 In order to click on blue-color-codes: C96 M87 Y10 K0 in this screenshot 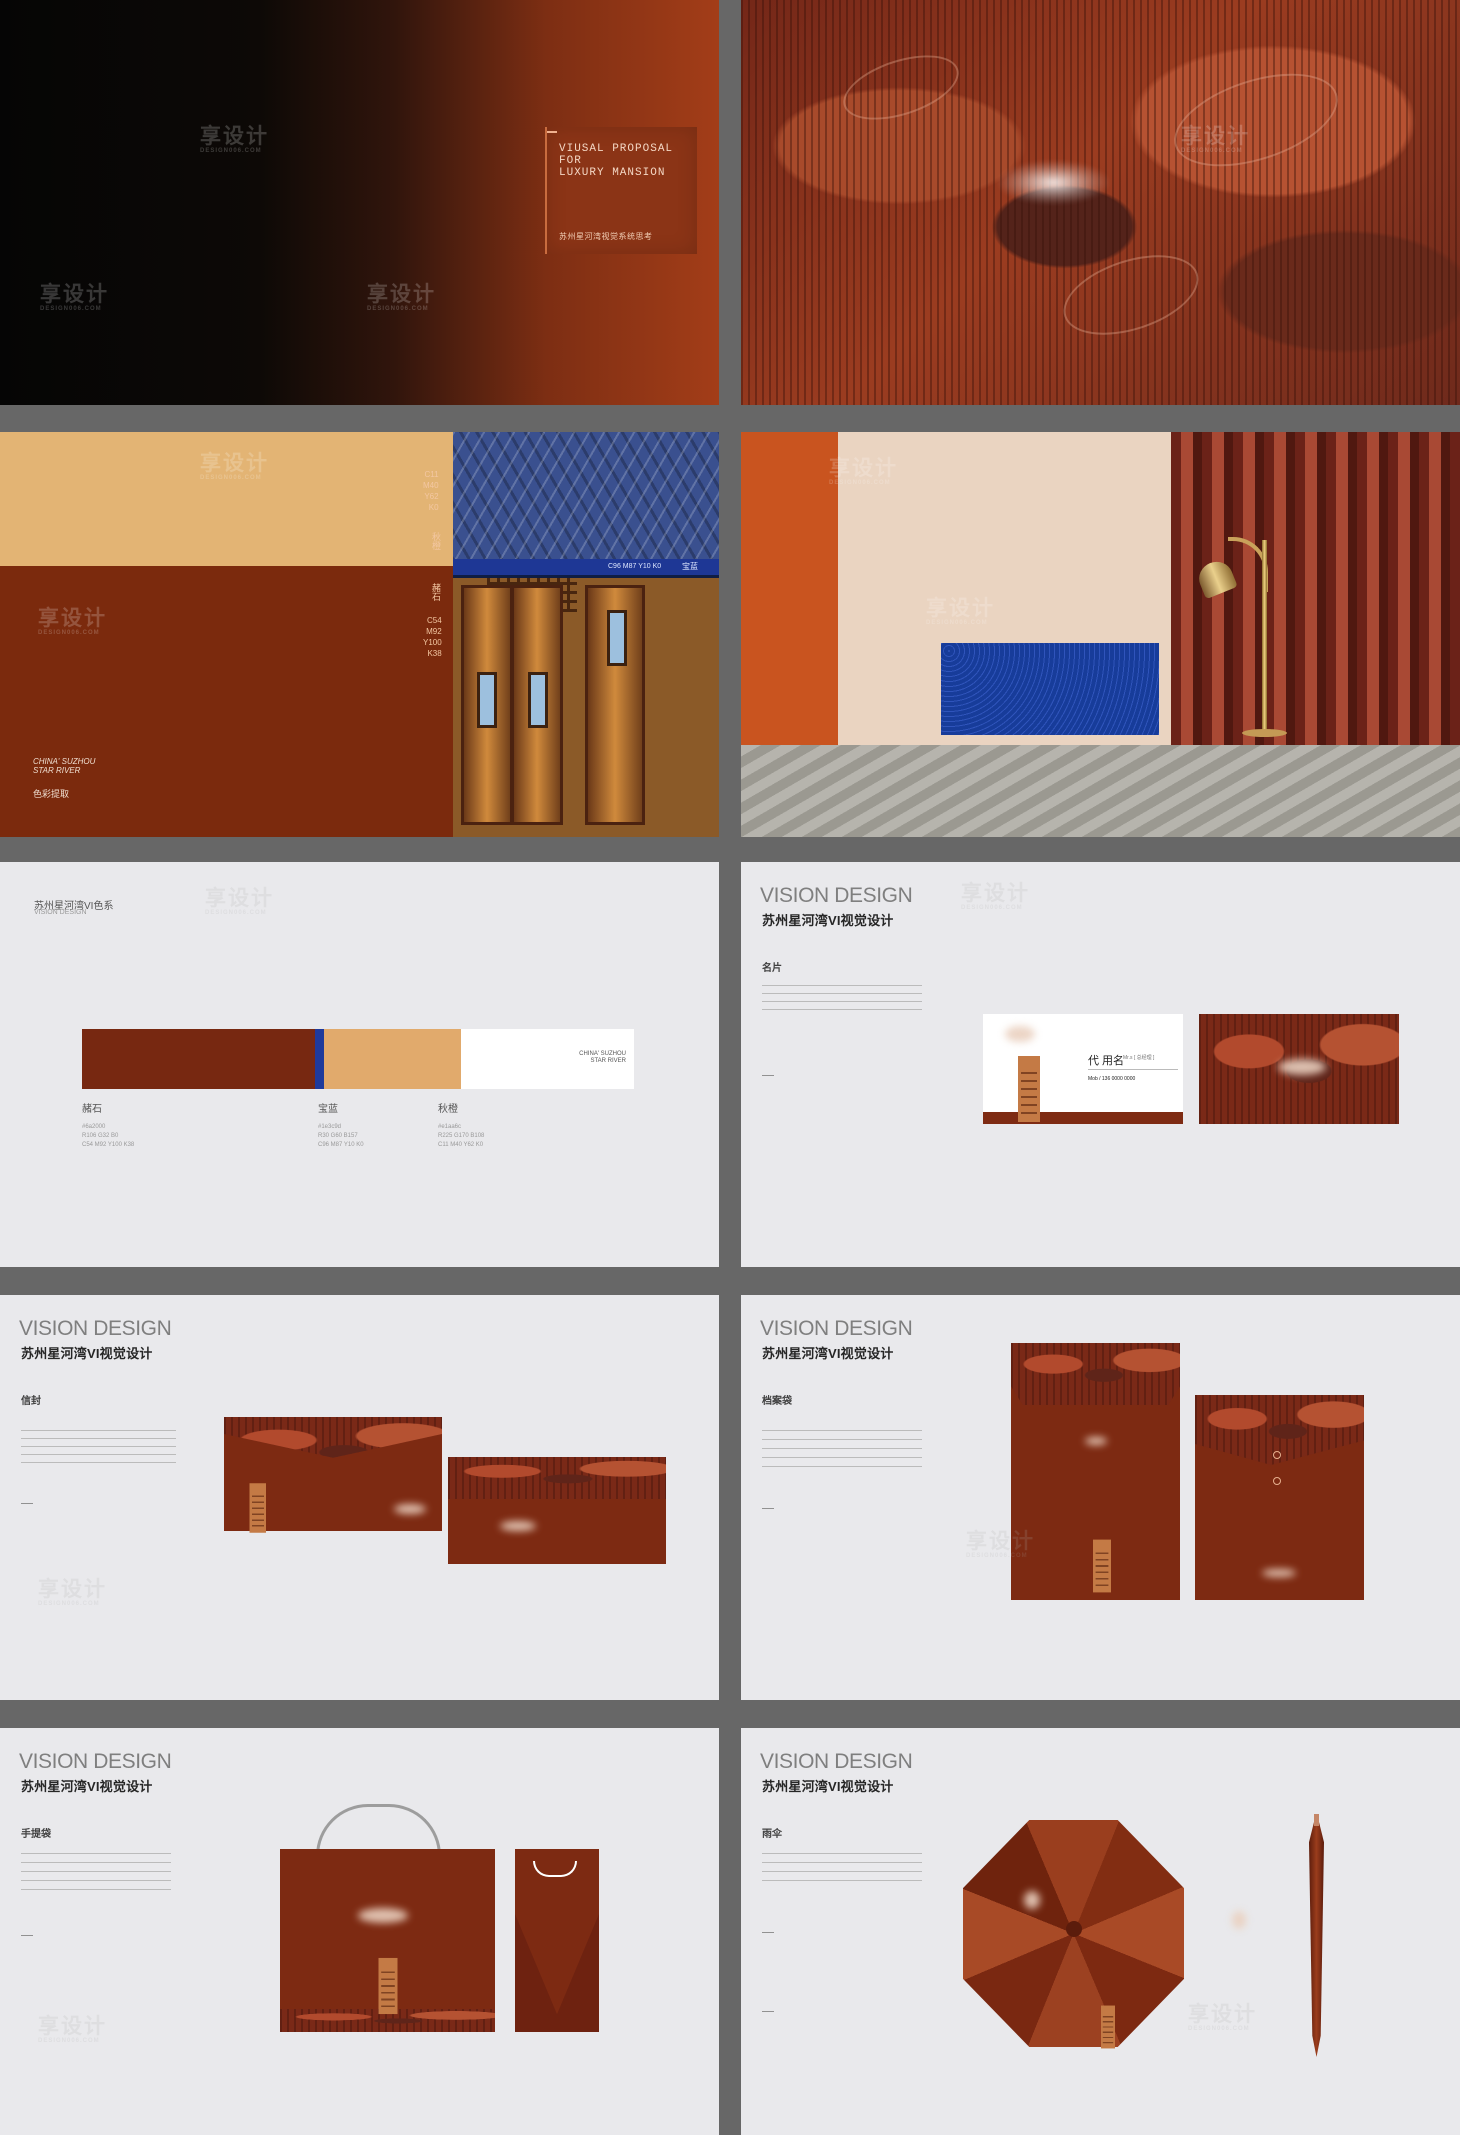, I will do `click(635, 566)`.